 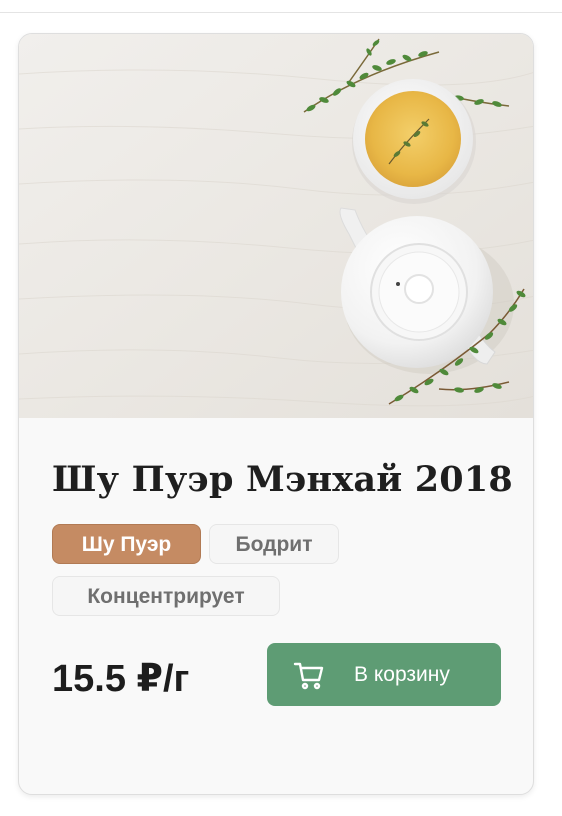 I want to click on top-divider, so click(x=281, y=12).